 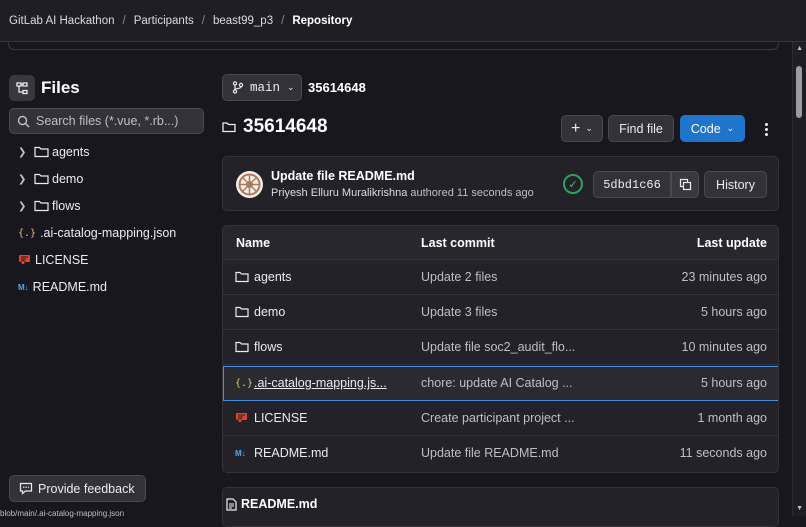 I want to click on page-title: 35614648, so click(x=285, y=126).